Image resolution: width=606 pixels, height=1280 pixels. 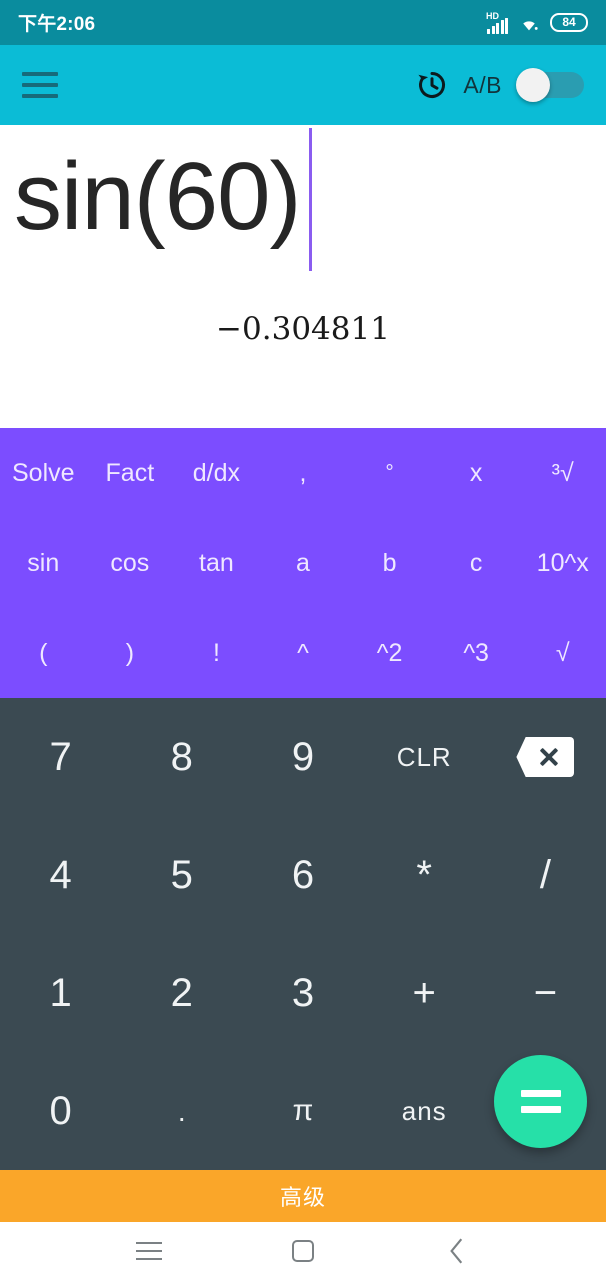 I want to click on num-key-label: 7, so click(x=60, y=756).